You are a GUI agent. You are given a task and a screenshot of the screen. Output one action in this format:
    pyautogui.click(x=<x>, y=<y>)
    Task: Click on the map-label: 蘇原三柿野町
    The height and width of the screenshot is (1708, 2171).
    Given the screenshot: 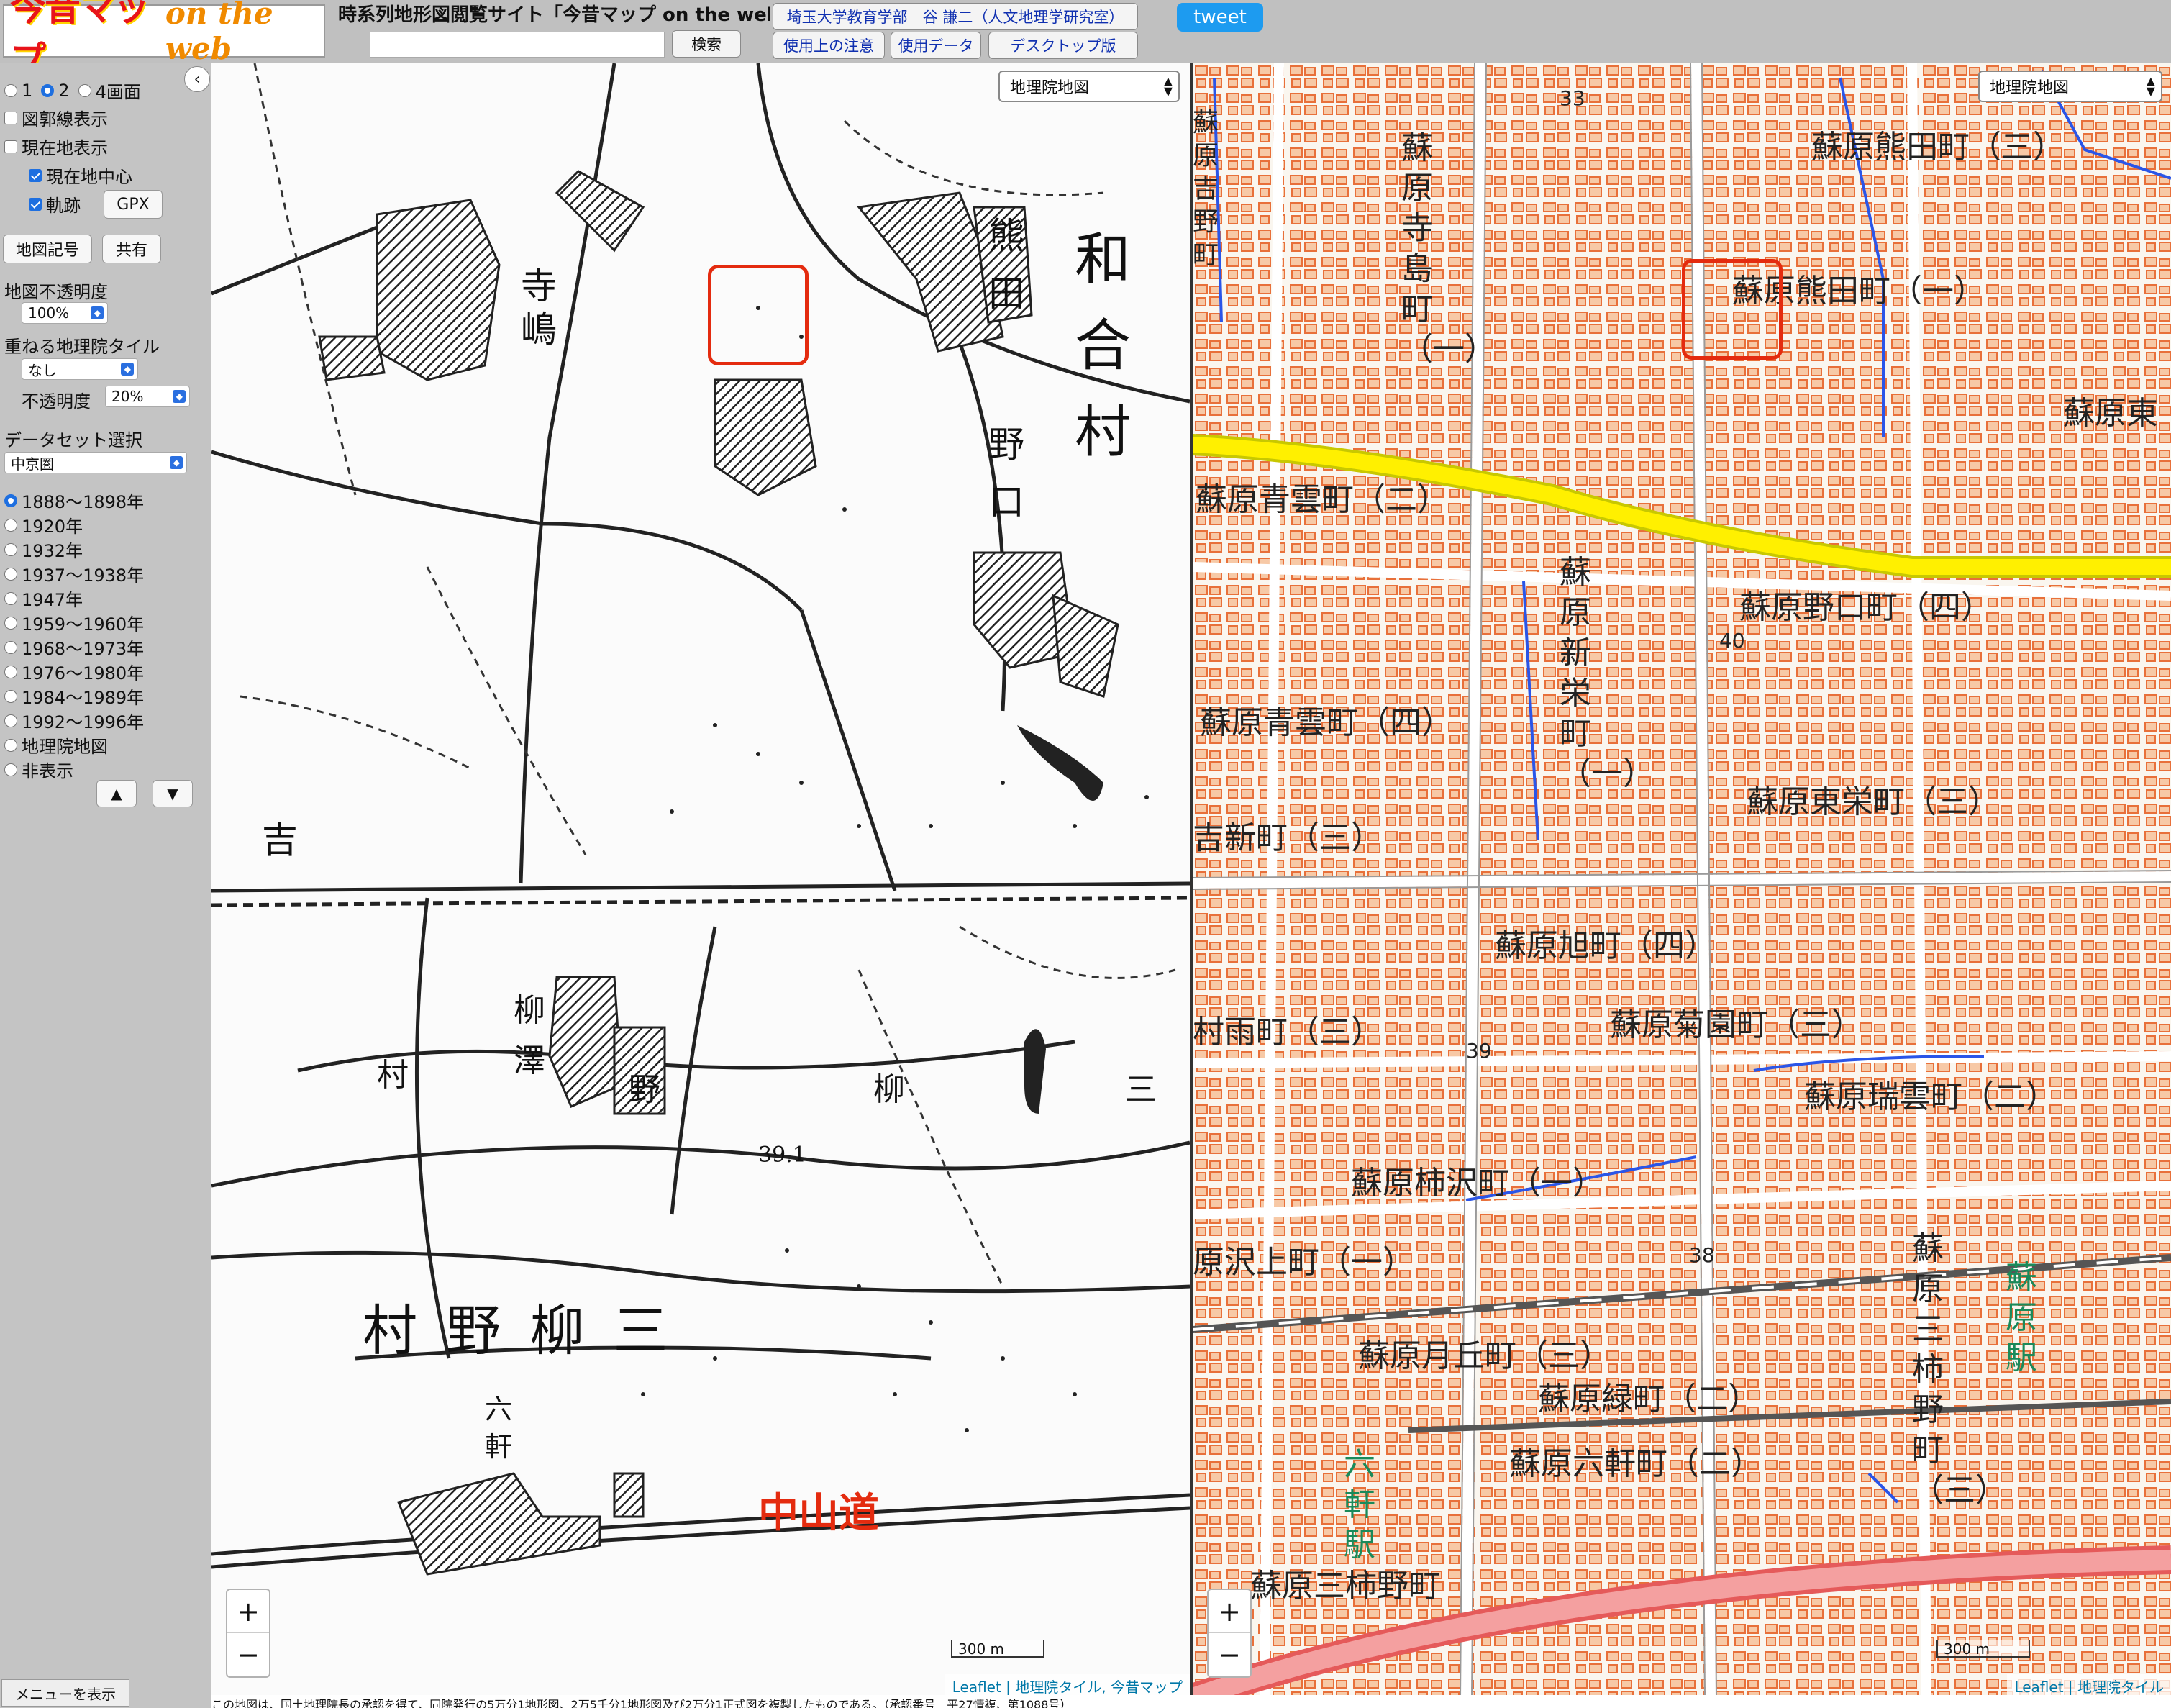 What is the action you would take?
    pyautogui.click(x=1345, y=1586)
    